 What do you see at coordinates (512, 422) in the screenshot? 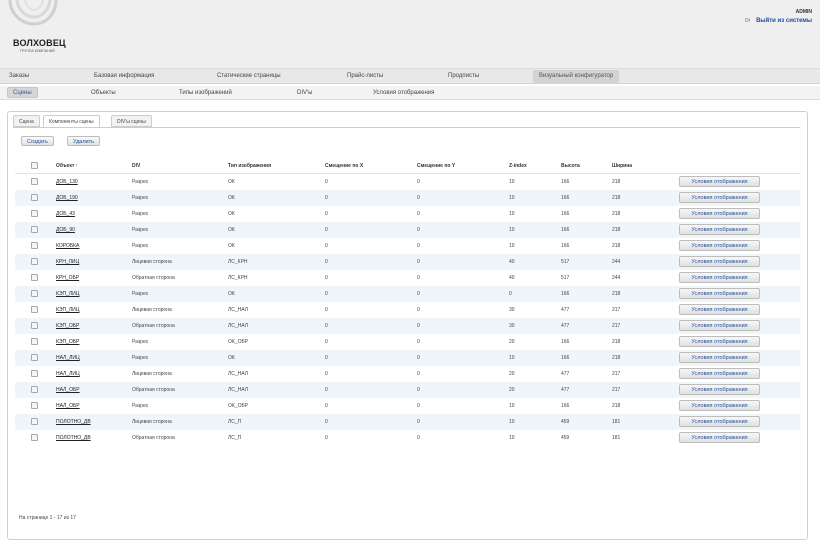
I see `cell-z-index: 10` at bounding box center [512, 422].